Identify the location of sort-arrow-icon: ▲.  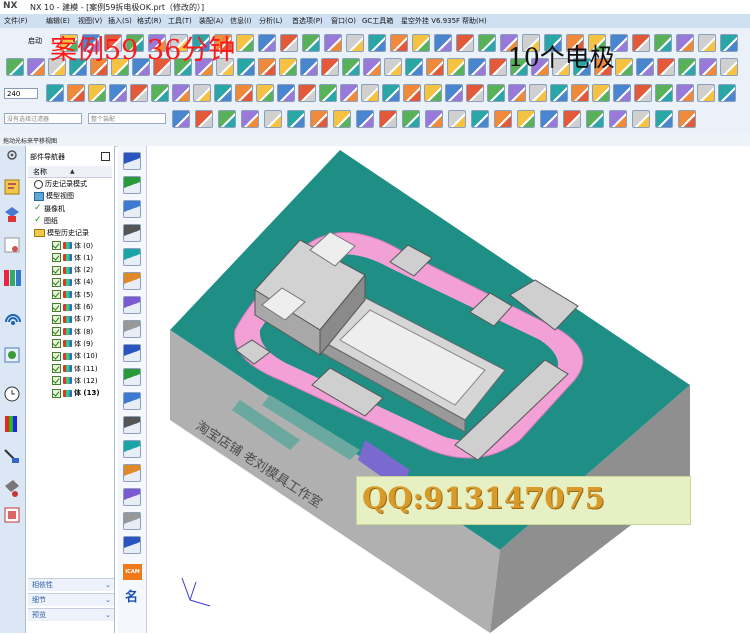
(72, 171).